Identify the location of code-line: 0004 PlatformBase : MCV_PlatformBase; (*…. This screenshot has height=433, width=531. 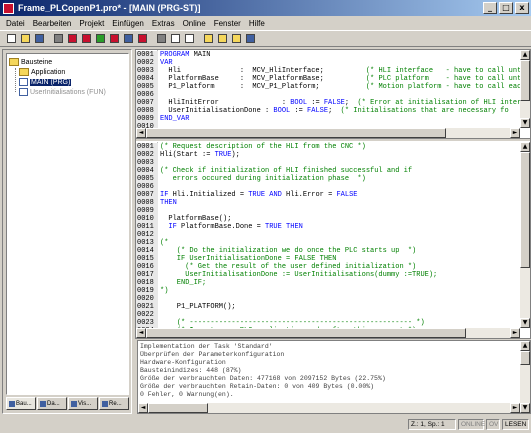
(333, 79).